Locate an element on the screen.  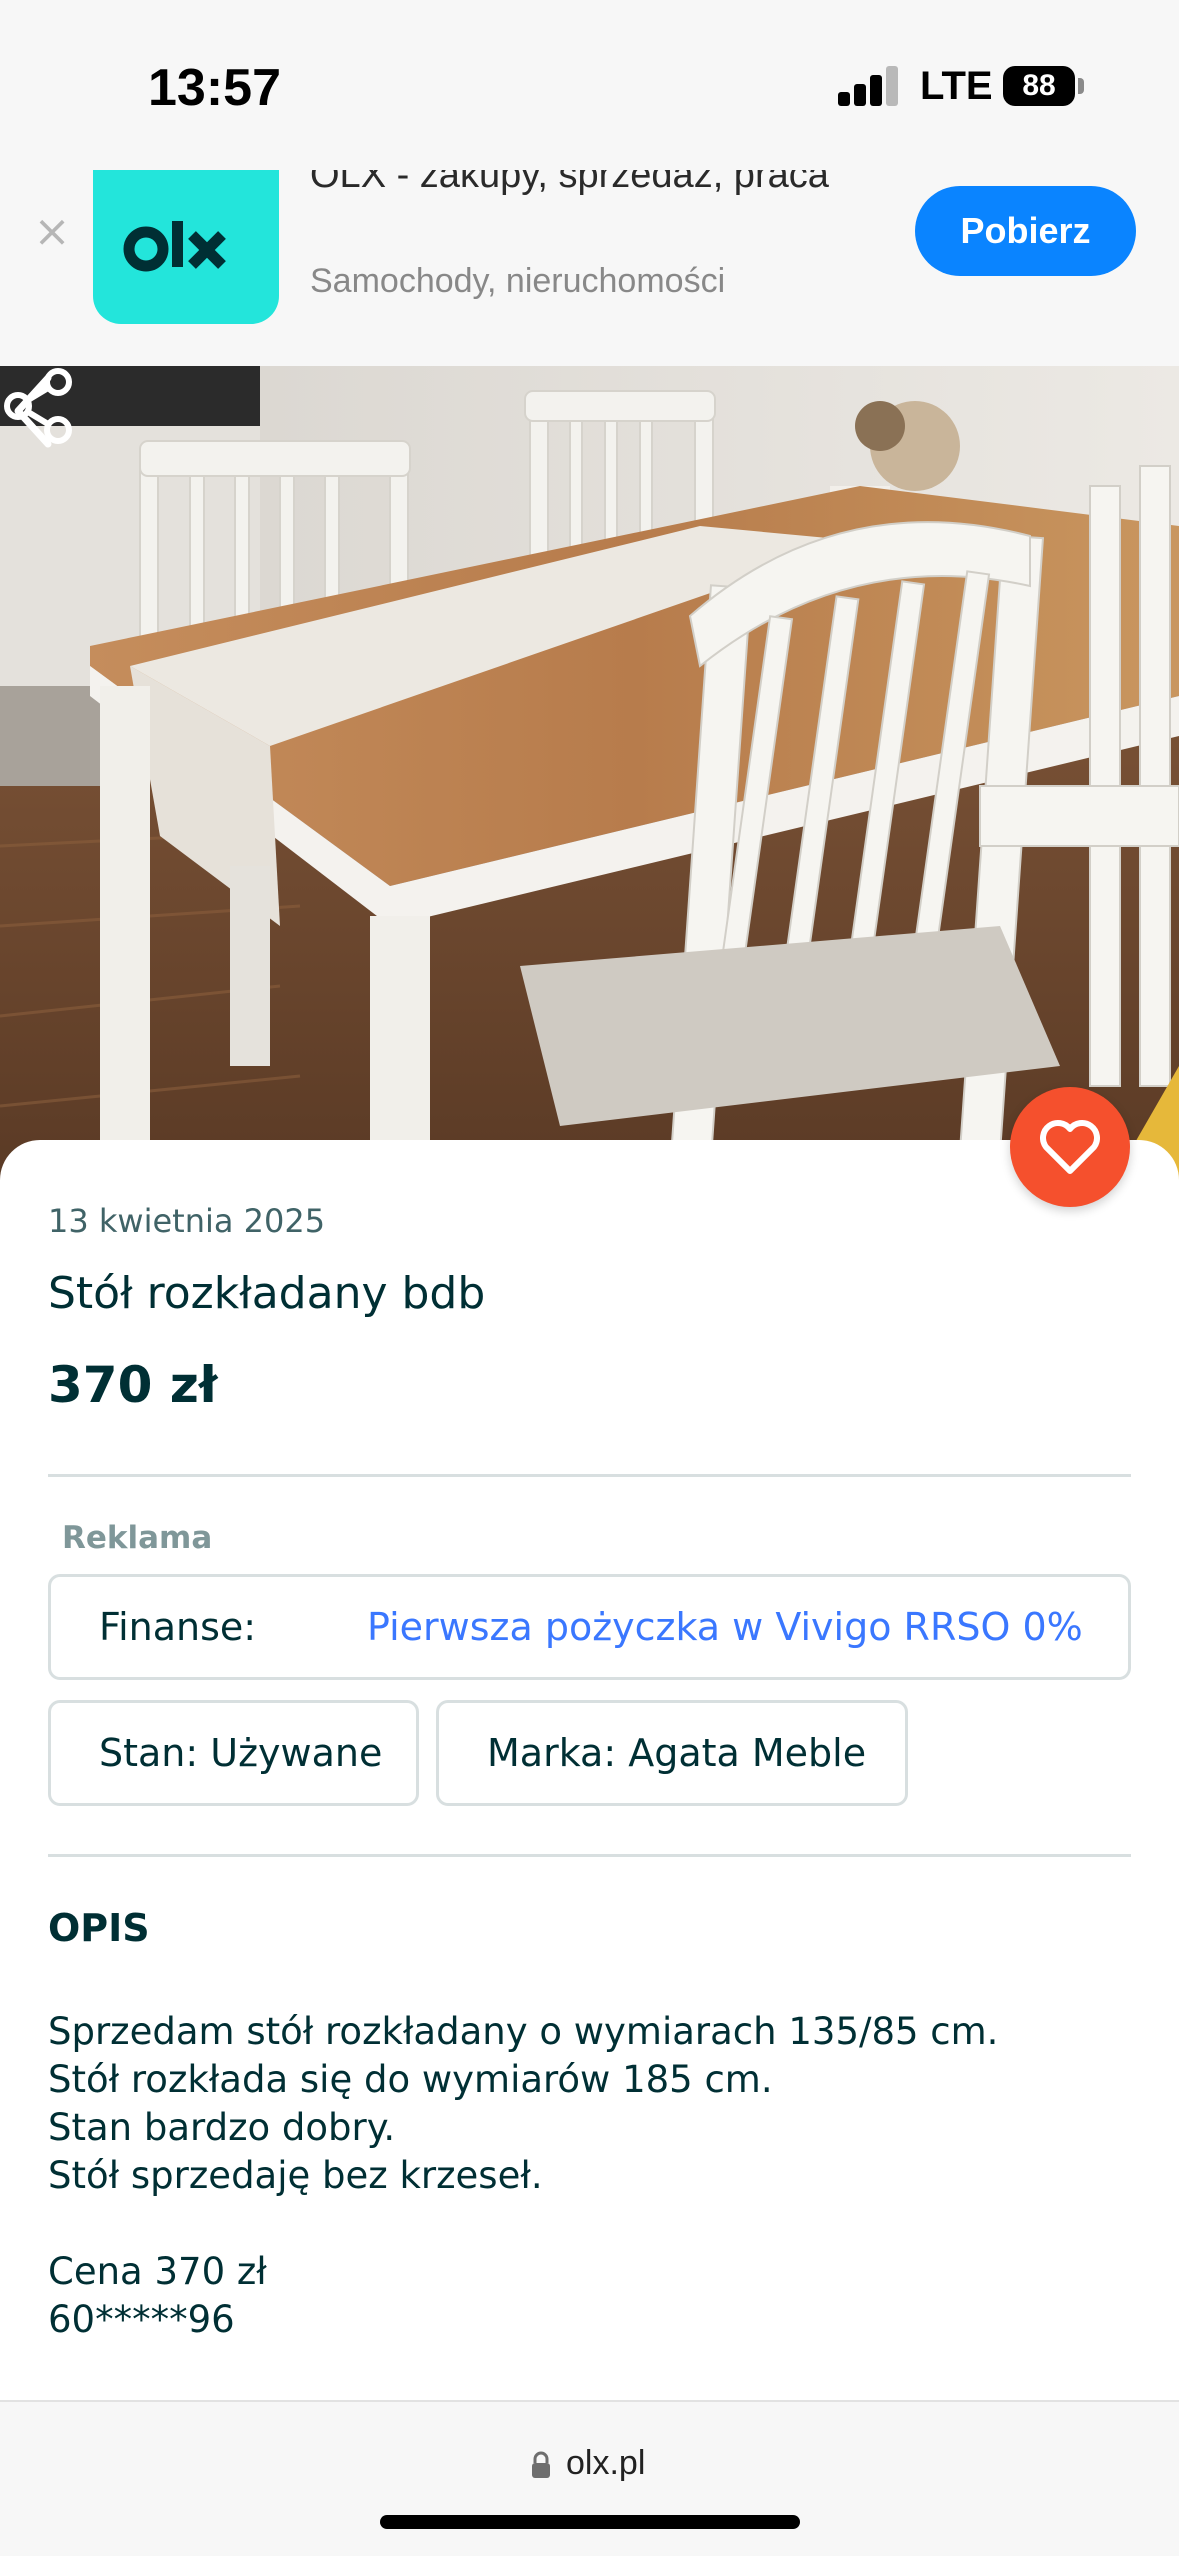
browser-address-bar: olx.pl is located at coordinates (589, 2478).